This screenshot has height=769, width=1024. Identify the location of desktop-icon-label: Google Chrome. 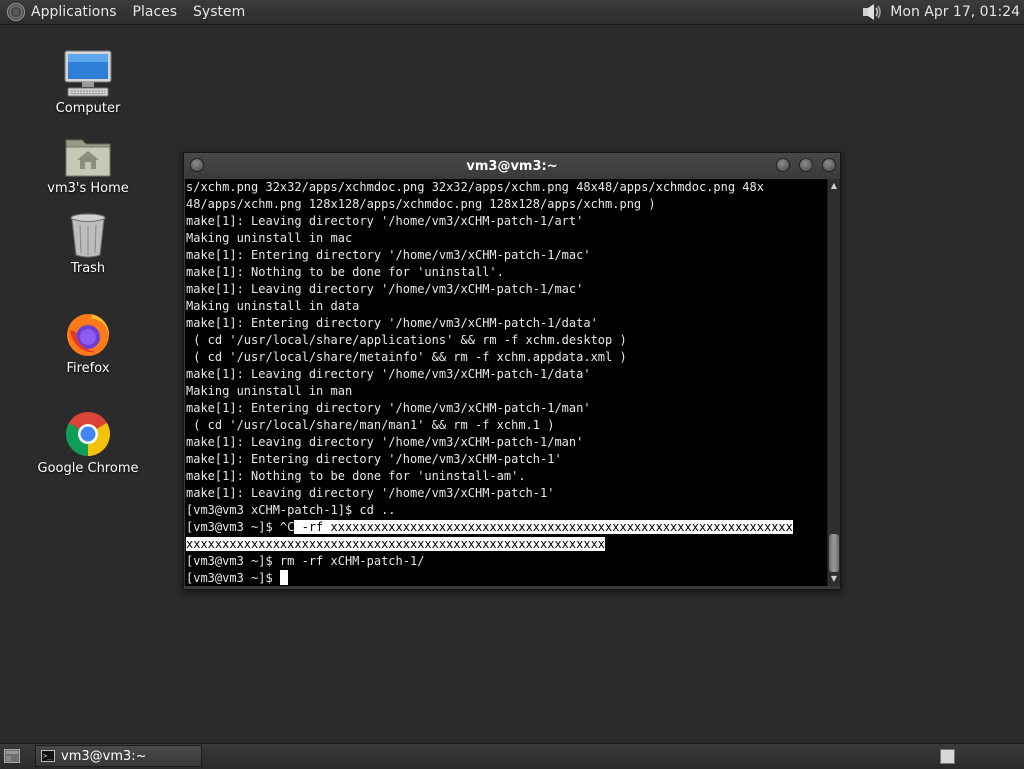
(88, 468).